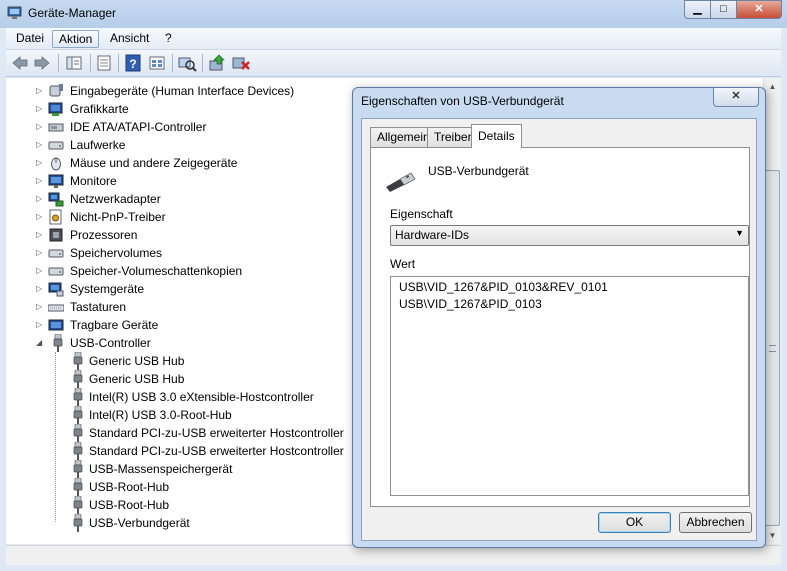 Image resolution: width=787 pixels, height=571 pixels. Describe the element at coordinates (114, 325) in the screenshot. I see `tree-category-label: Tragbare Geräte` at that location.